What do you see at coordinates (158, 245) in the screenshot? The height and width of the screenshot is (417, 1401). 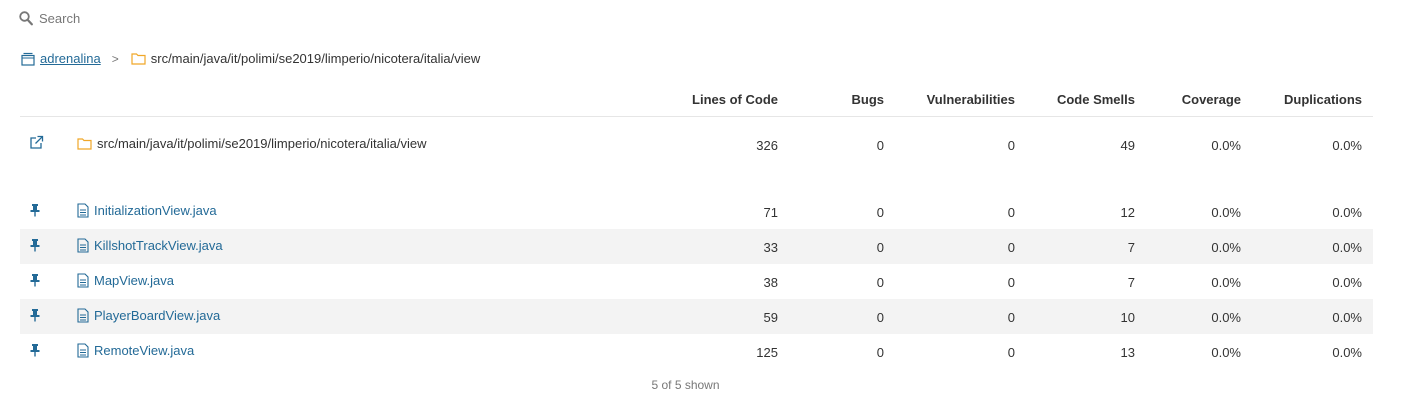 I see `file-link: KillshotTrackView.java` at bounding box center [158, 245].